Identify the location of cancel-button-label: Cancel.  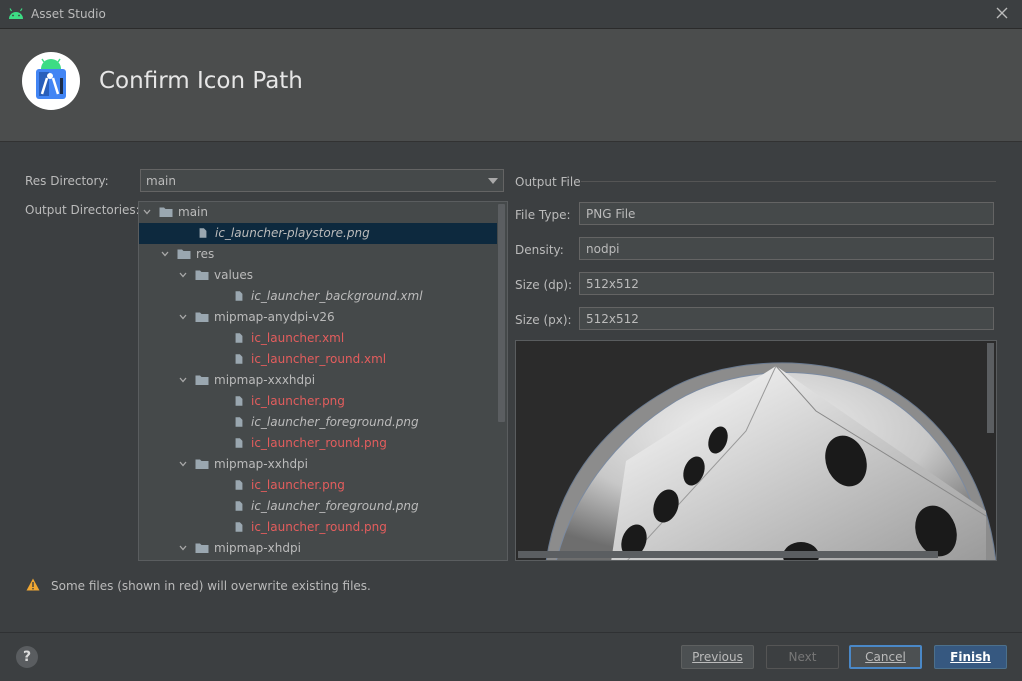
(885, 657).